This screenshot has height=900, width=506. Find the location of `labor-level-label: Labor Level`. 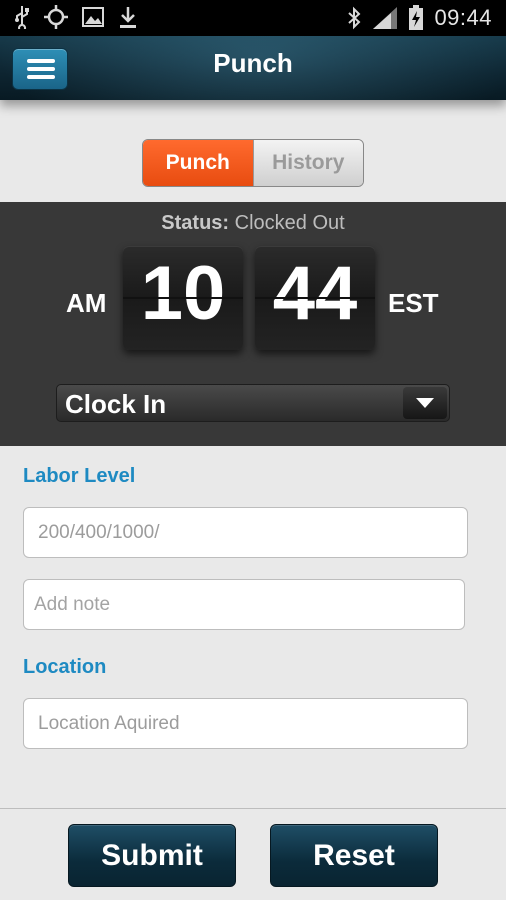

labor-level-label: Labor Level is located at coordinates (79, 476).